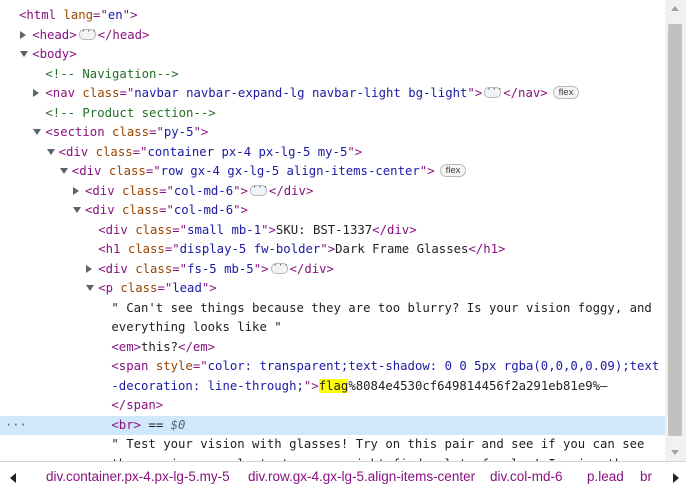 This screenshot has height=495, width=686. I want to click on dom-node-line: <section class="py-5">, so click(332, 133).